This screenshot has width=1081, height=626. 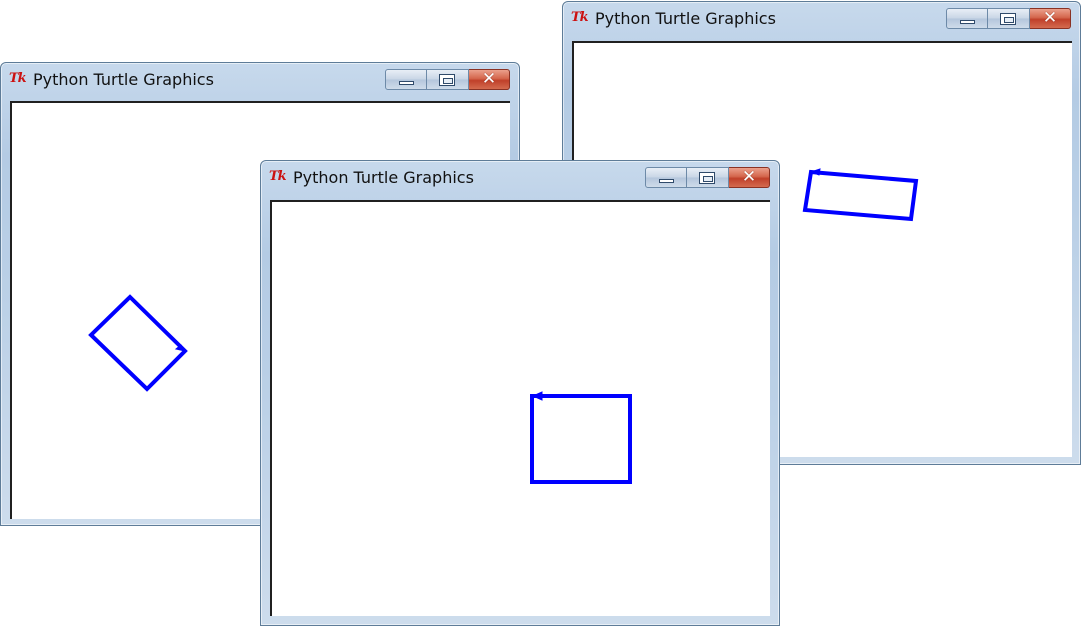 What do you see at coordinates (138, 343) in the screenshot?
I see `turtle-path-diamond` at bounding box center [138, 343].